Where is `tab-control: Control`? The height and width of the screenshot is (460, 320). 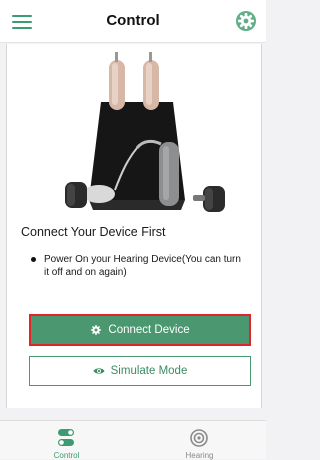
tab-control: Control is located at coordinates (66, 440).